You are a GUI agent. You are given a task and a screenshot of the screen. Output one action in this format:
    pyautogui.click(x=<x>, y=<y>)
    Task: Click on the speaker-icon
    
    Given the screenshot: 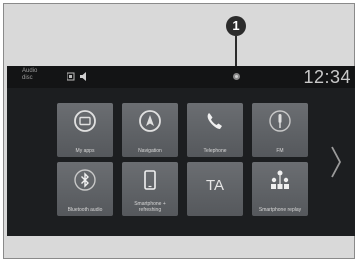 What is the action you would take?
    pyautogui.click(x=83, y=76)
    